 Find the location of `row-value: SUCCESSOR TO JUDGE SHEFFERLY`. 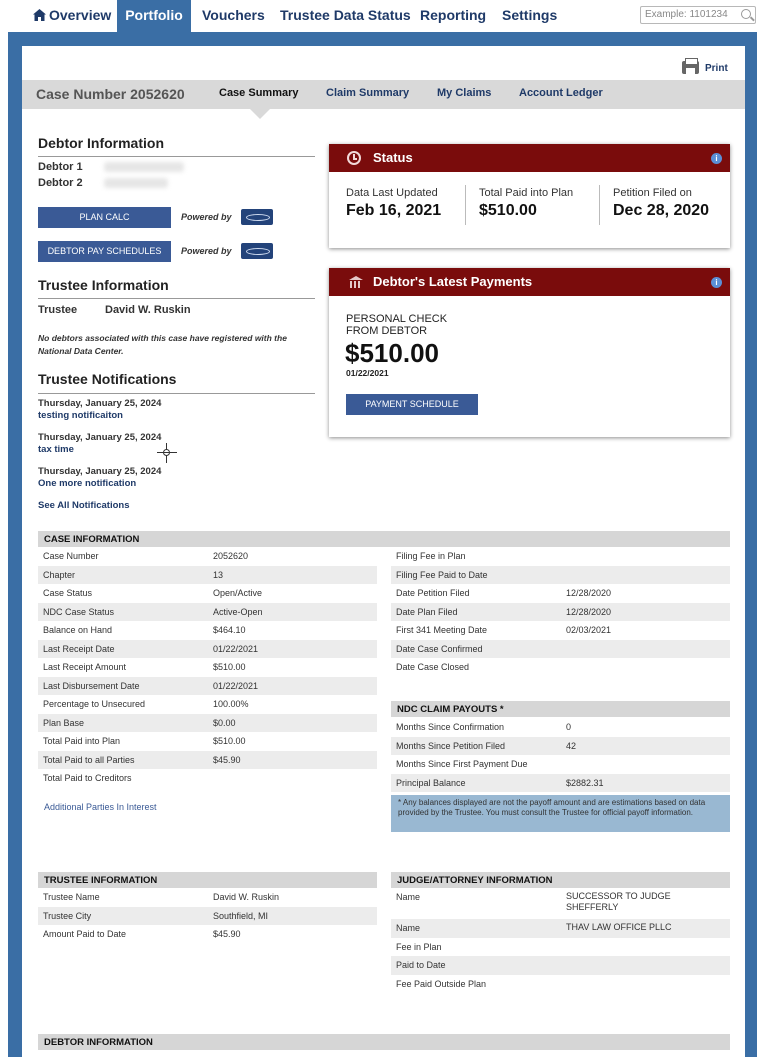

row-value: SUCCESSOR TO JUDGE SHEFFERLY is located at coordinates (618, 901).